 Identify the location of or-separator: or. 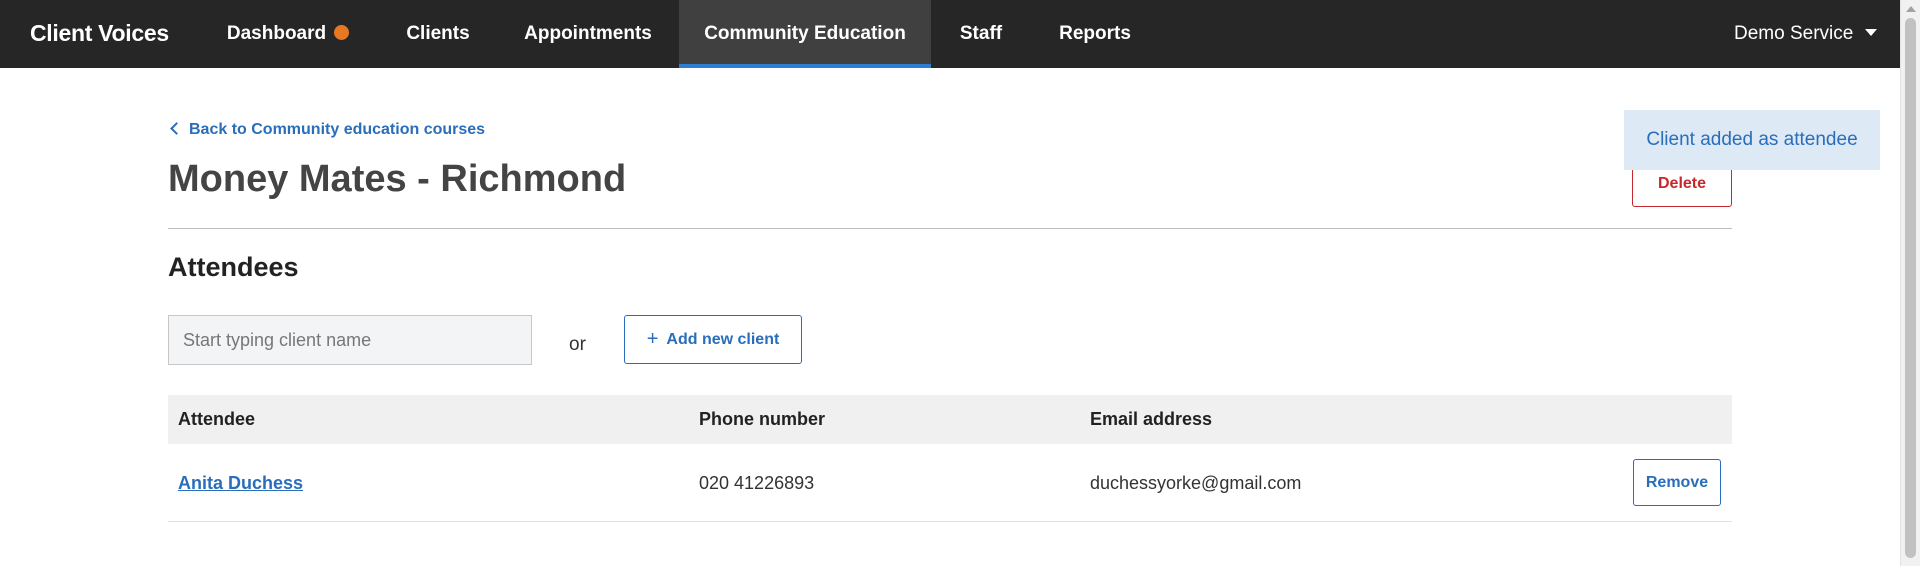
(577, 344).